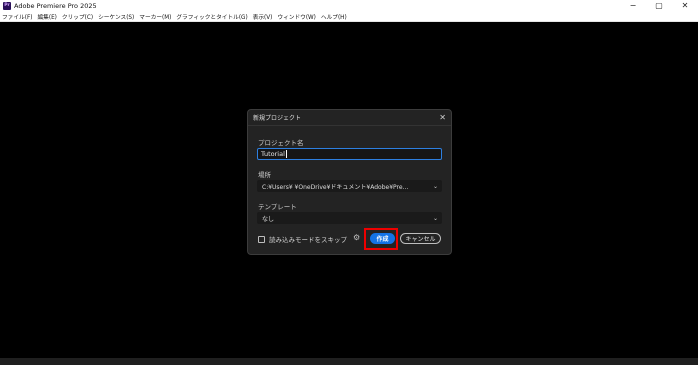 Image resolution: width=698 pixels, height=365 pixels. I want to click on skip-import-mode-checkbox, so click(261, 239).